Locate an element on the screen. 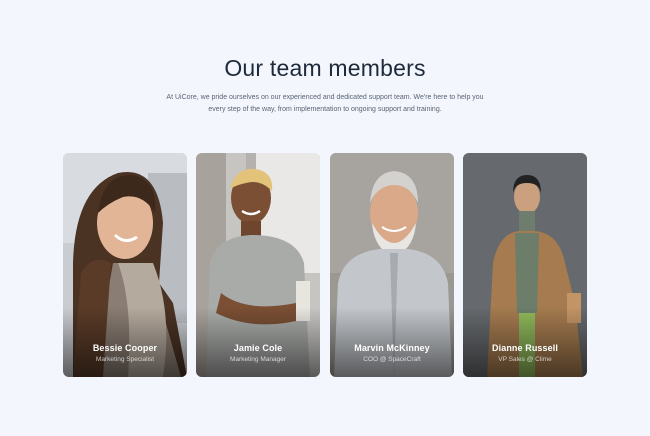 The height and width of the screenshot is (436, 650). member-role: VP Sales @ Clime is located at coordinates (525, 359).